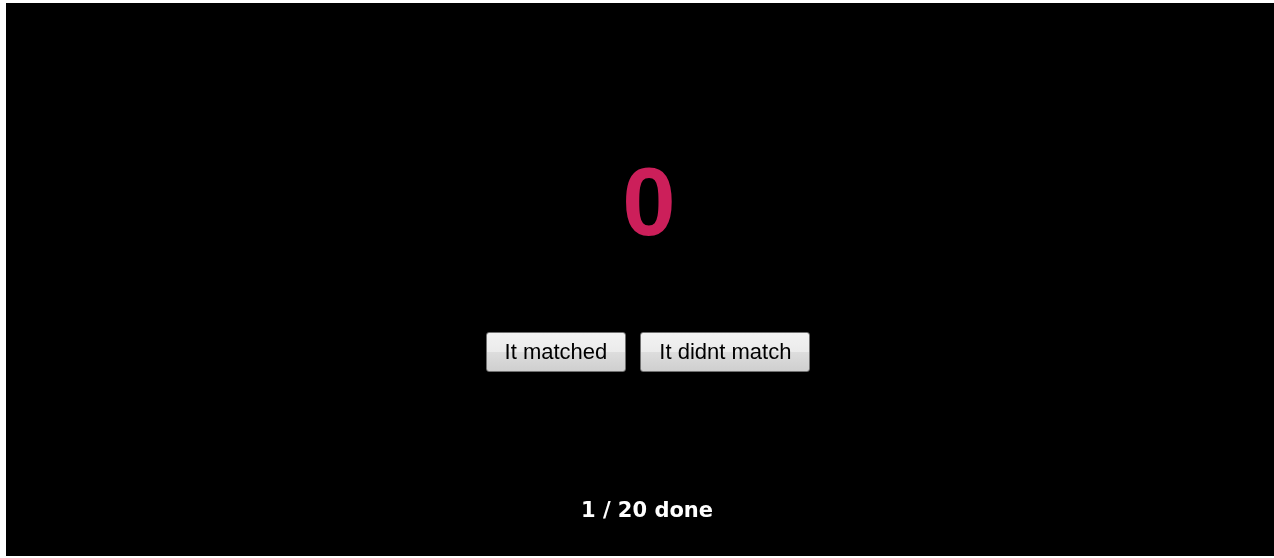 The width and height of the screenshot is (1274, 558). I want to click on answer-button: It matched, so click(556, 352).